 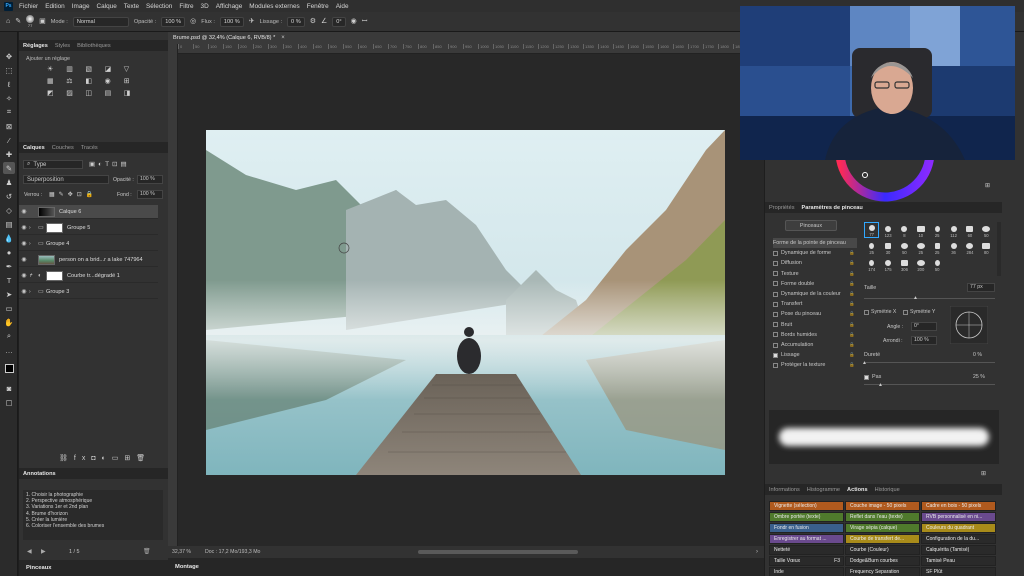 I want to click on layer-name: Groupe 4, so click(x=57, y=244).